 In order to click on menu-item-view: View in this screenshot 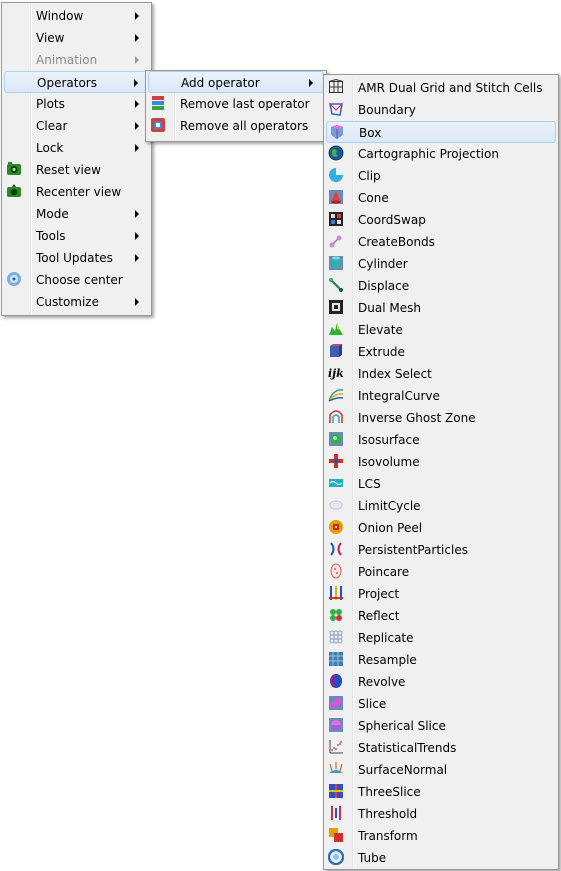, I will do `click(76, 38)`.